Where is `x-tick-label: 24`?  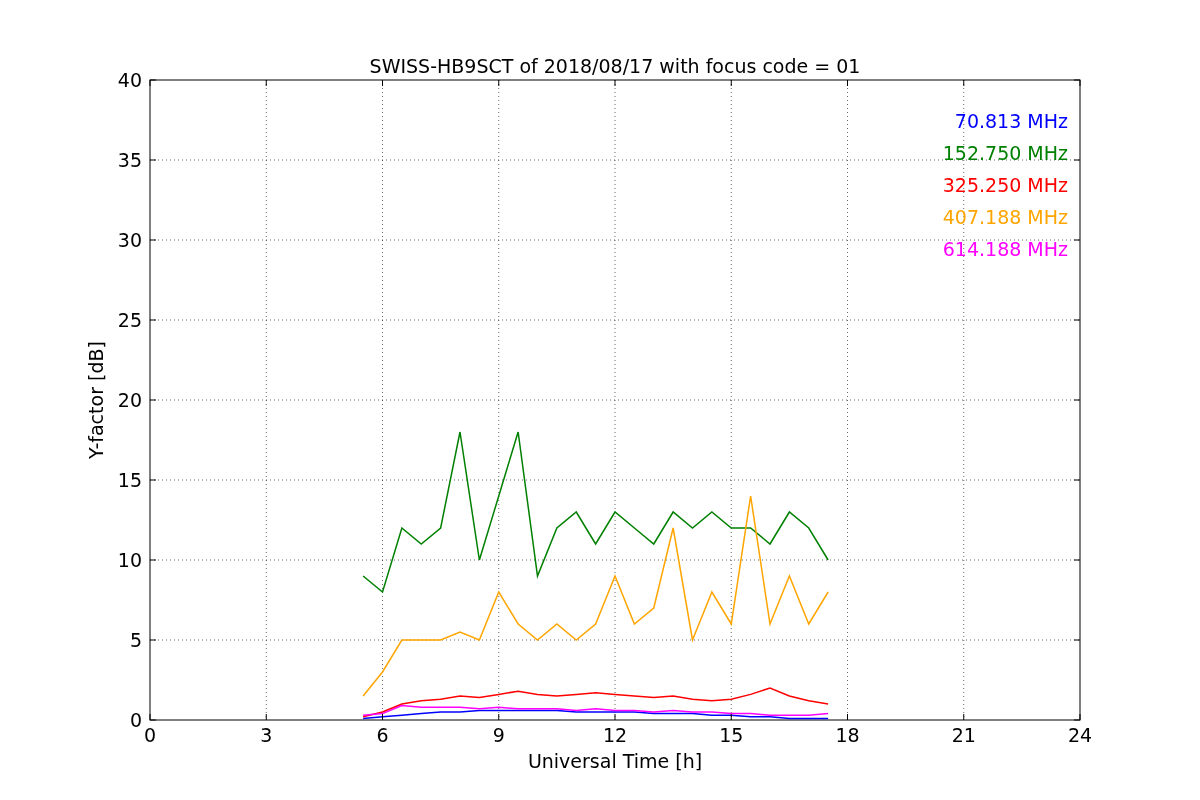
x-tick-label: 24 is located at coordinates (1080, 735).